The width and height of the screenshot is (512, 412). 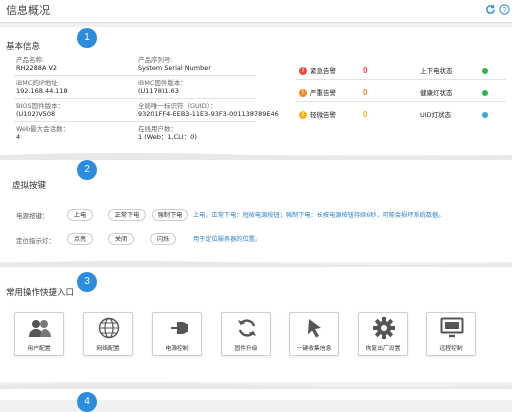 What do you see at coordinates (314, 349) in the screenshot?
I see `quick-entry-label: 一键收集信息` at bounding box center [314, 349].